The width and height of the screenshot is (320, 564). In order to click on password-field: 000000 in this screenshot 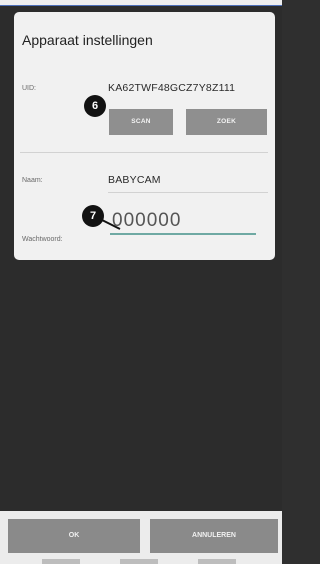, I will do `click(146, 221)`.